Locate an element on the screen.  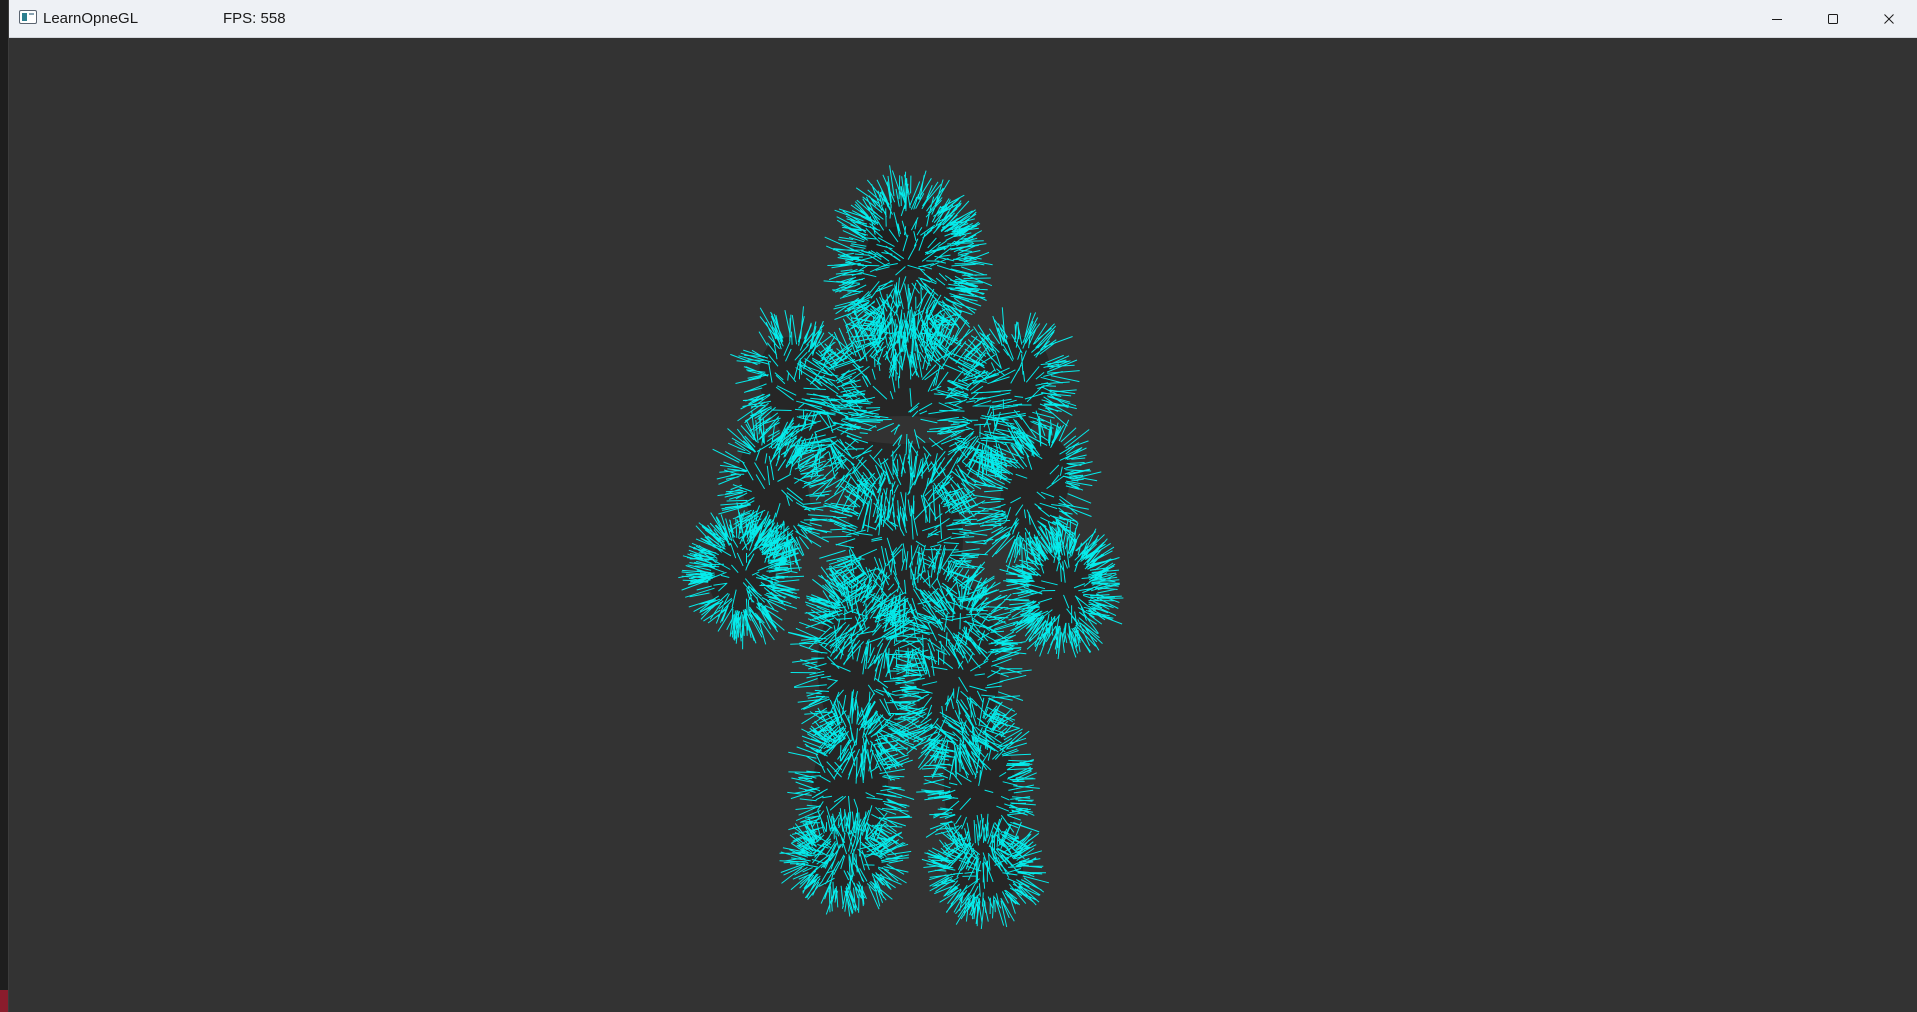
fps-counter: FPS: 558 is located at coordinates (254, 18).